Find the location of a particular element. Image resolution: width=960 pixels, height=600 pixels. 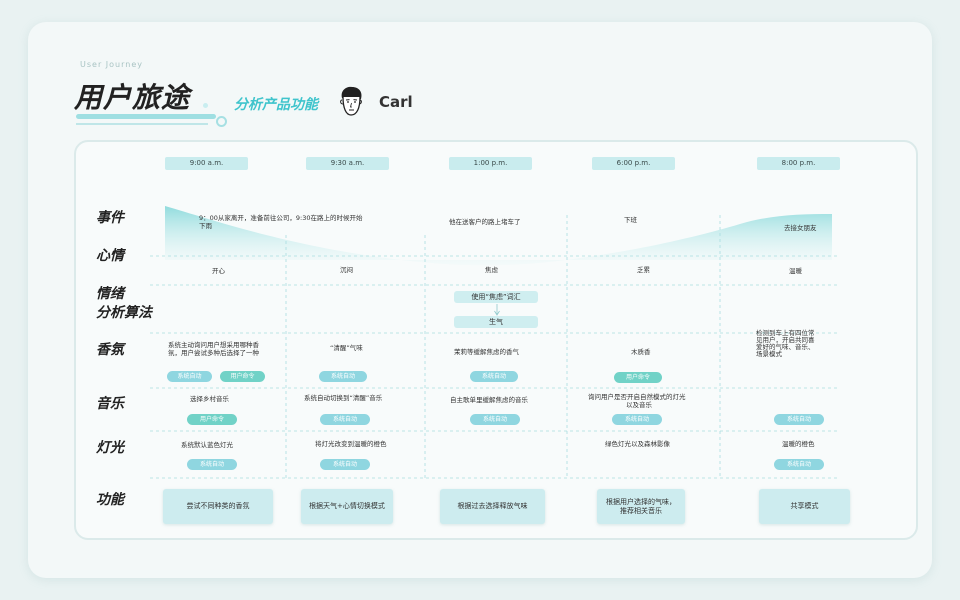

time-tag-1: 9:00 a.m. is located at coordinates (206, 163).